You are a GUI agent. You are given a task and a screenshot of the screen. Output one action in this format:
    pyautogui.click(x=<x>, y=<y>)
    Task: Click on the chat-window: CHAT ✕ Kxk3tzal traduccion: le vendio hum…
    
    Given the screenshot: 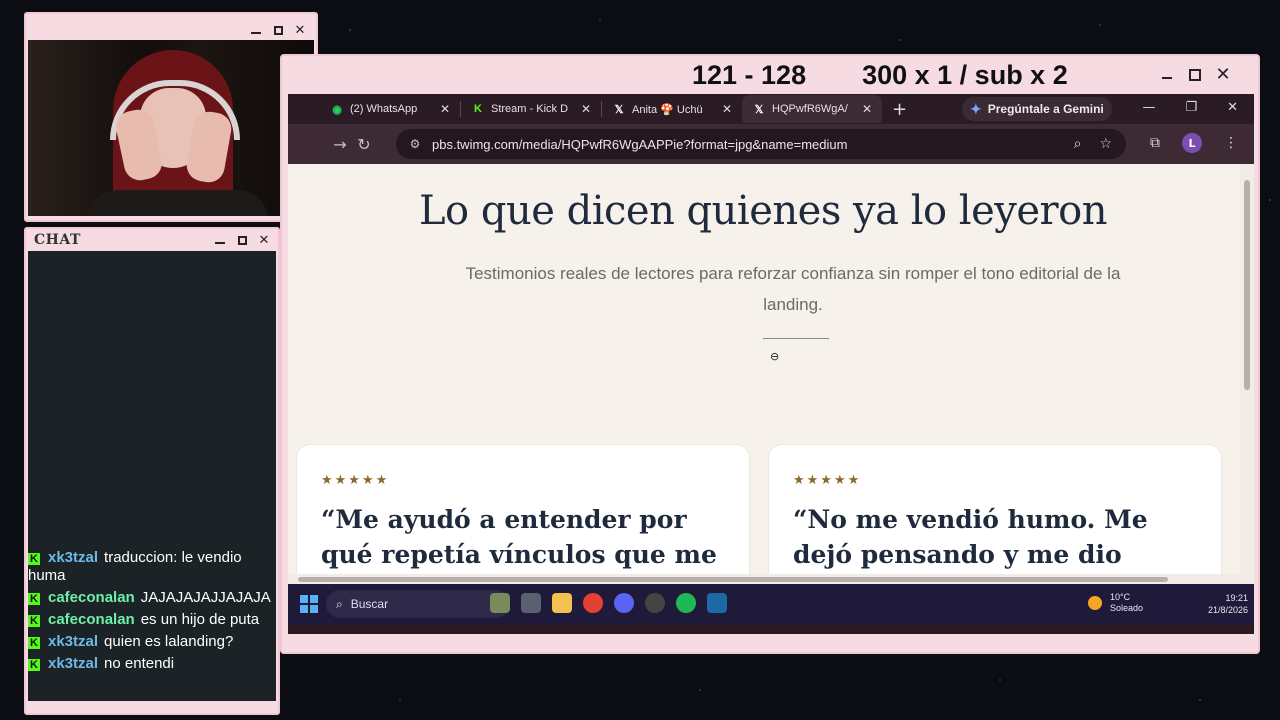 What is the action you would take?
    pyautogui.click(x=152, y=471)
    